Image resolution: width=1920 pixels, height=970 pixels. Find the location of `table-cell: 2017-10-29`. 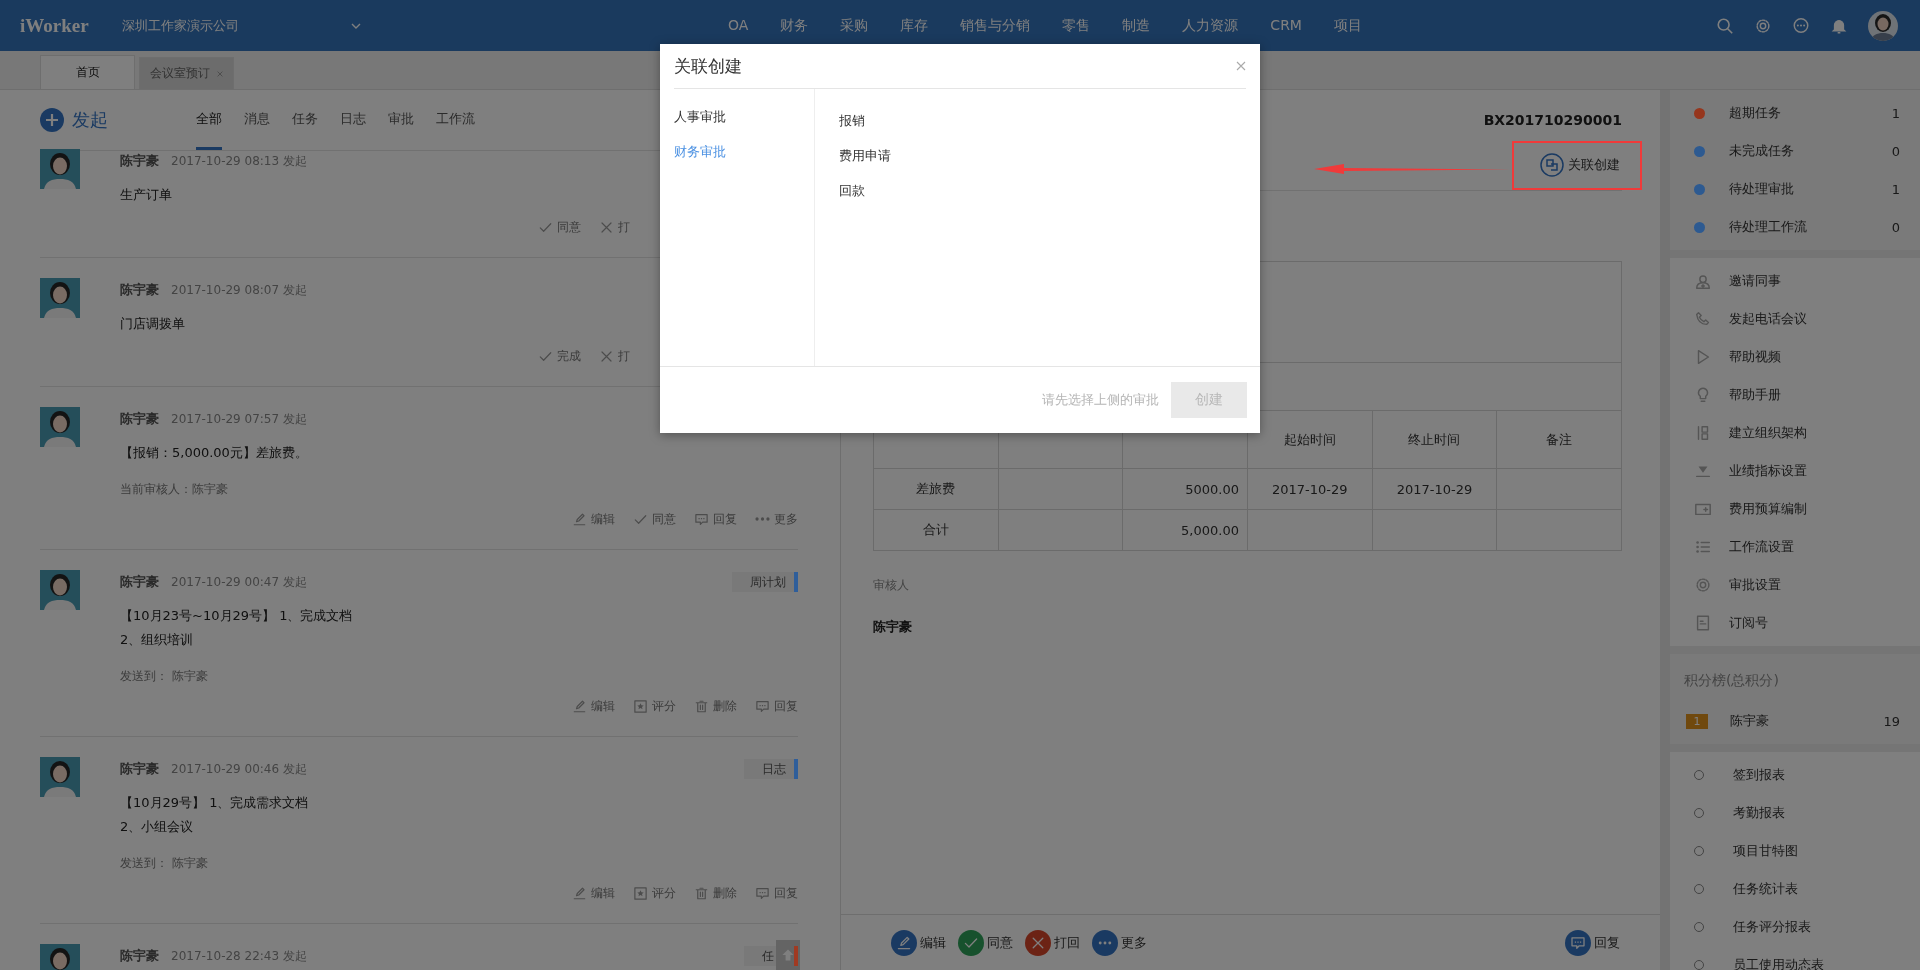

table-cell: 2017-10-29 is located at coordinates (1434, 489).